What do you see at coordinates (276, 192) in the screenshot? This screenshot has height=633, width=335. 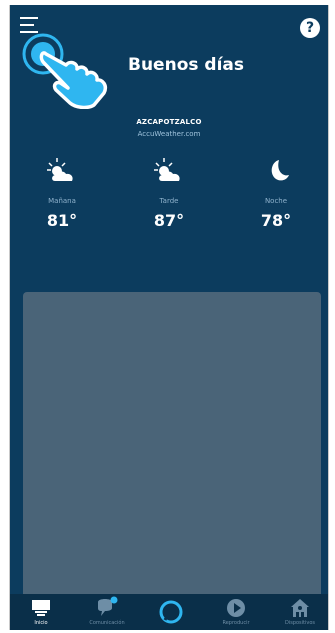 I see `forecast-night: Noche 78°` at bounding box center [276, 192].